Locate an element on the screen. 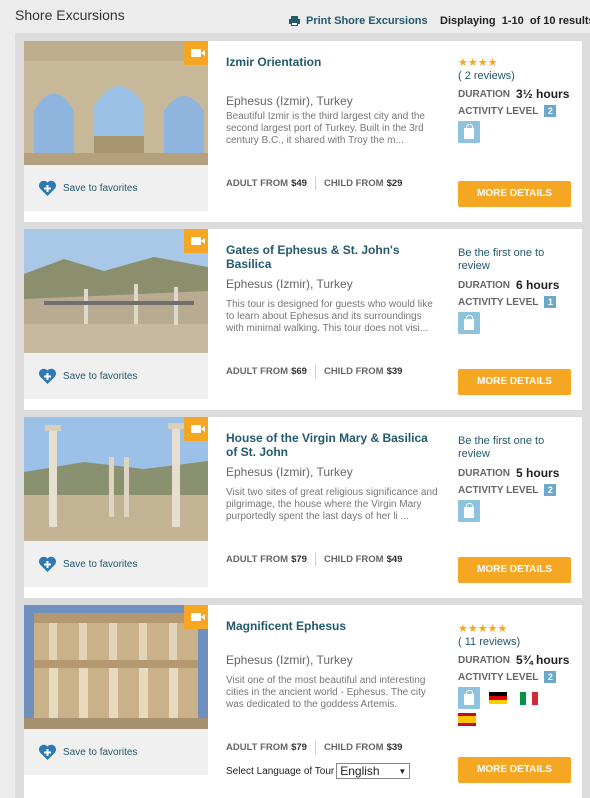 This screenshot has height=798, width=590. duration-value: 5 hours is located at coordinates (538, 473).